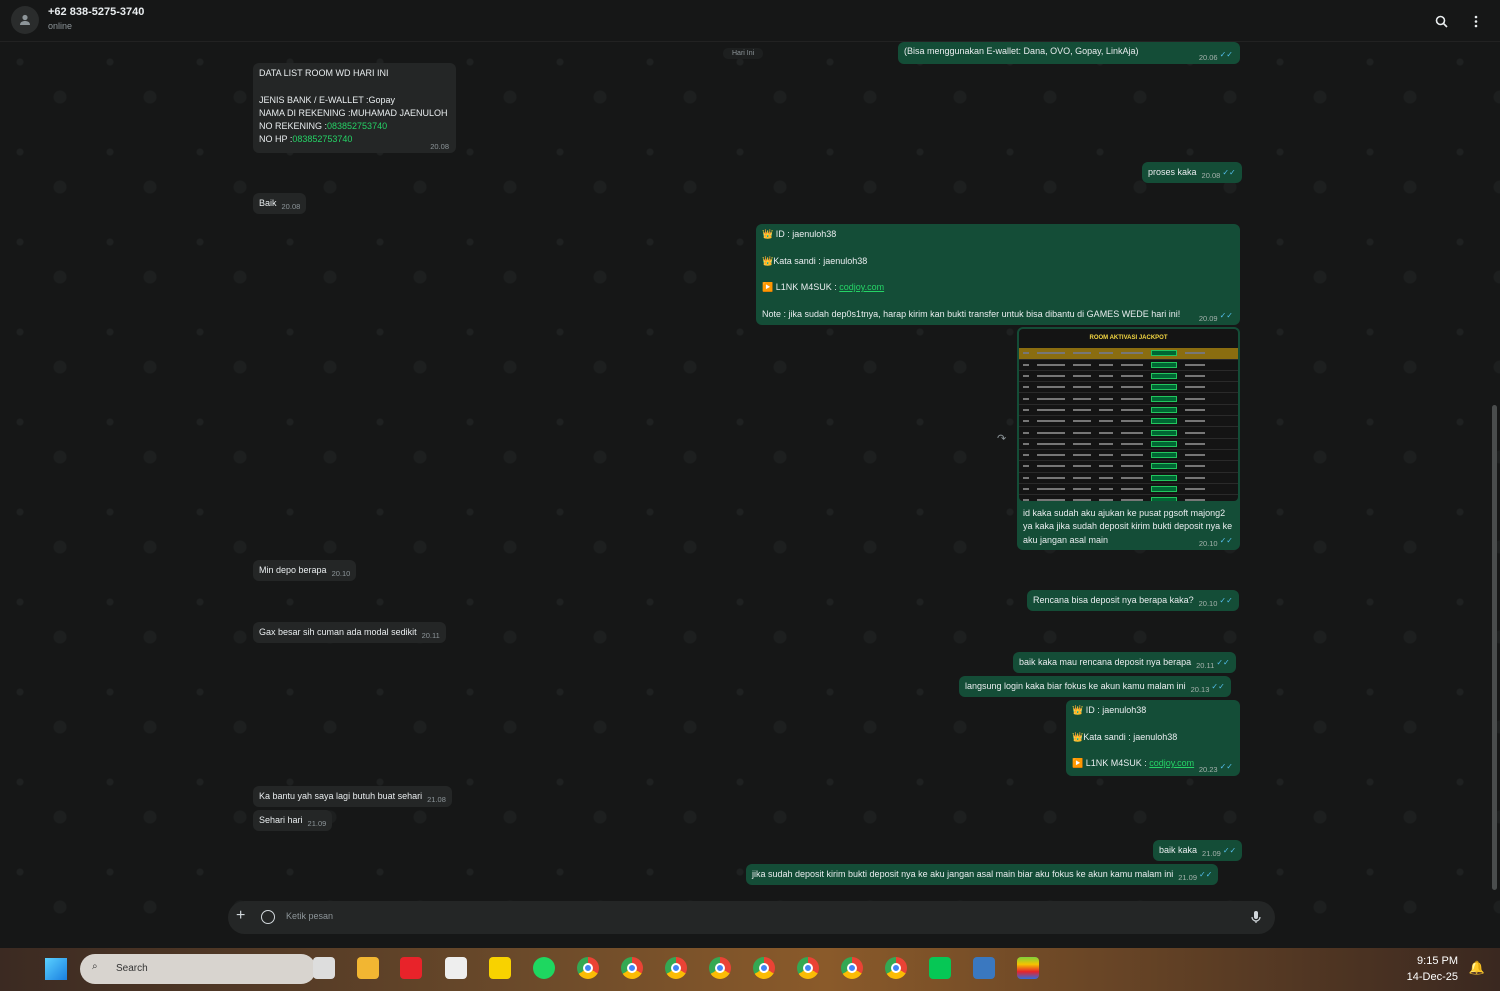  I want to click on message-time: 20.23, so click(1208, 769).